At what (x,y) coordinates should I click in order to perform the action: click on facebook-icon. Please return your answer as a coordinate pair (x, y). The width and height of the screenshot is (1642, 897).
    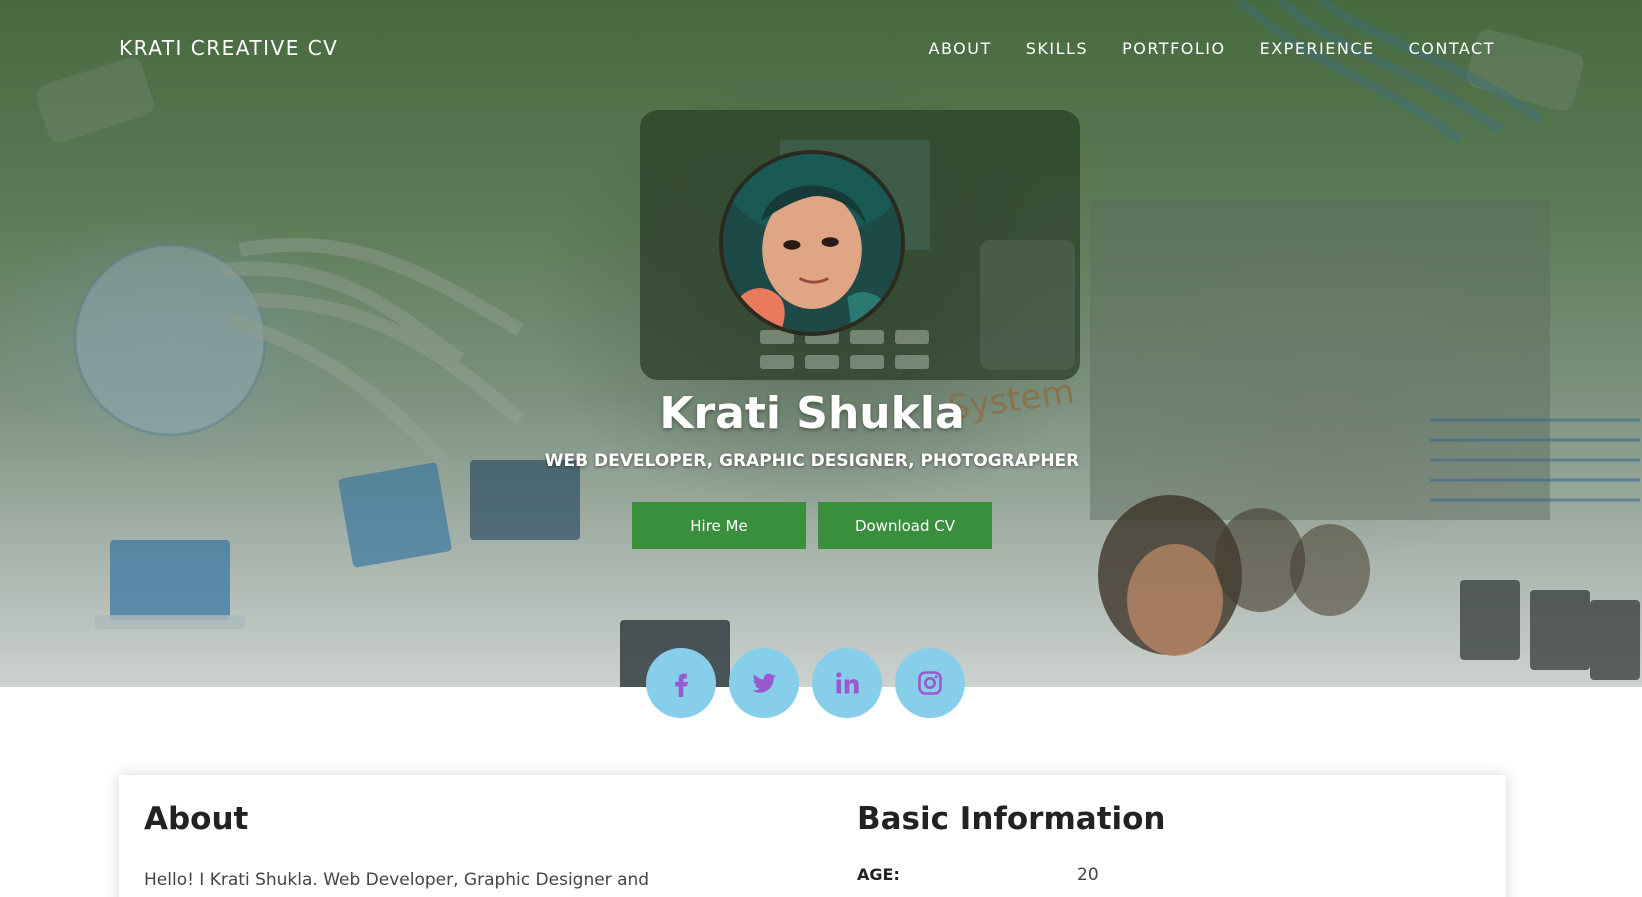
    Looking at the image, I should click on (681, 685).